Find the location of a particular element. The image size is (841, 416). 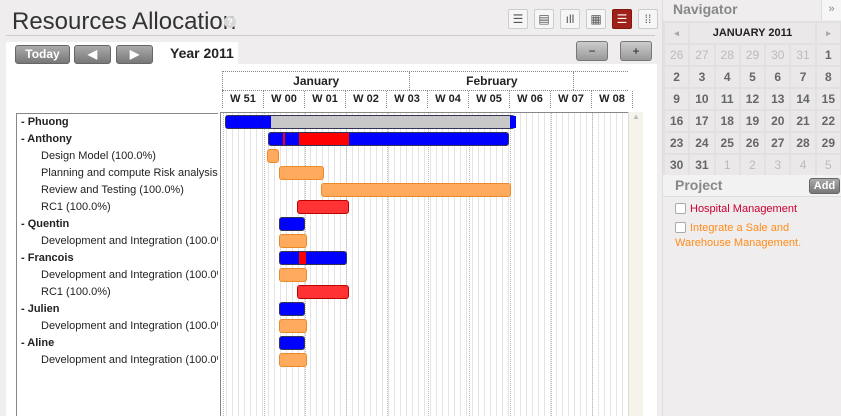

calendar-day: 11 is located at coordinates (727, 99).